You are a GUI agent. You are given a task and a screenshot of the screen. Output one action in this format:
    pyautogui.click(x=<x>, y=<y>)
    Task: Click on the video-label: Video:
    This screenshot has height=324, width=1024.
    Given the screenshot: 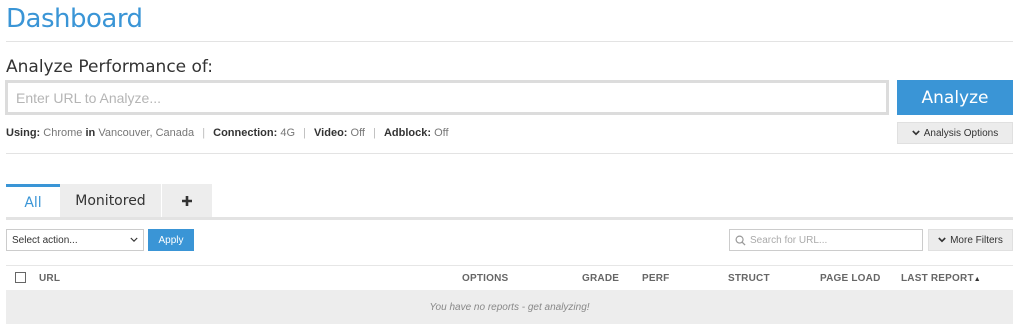 What is the action you would take?
    pyautogui.click(x=331, y=133)
    